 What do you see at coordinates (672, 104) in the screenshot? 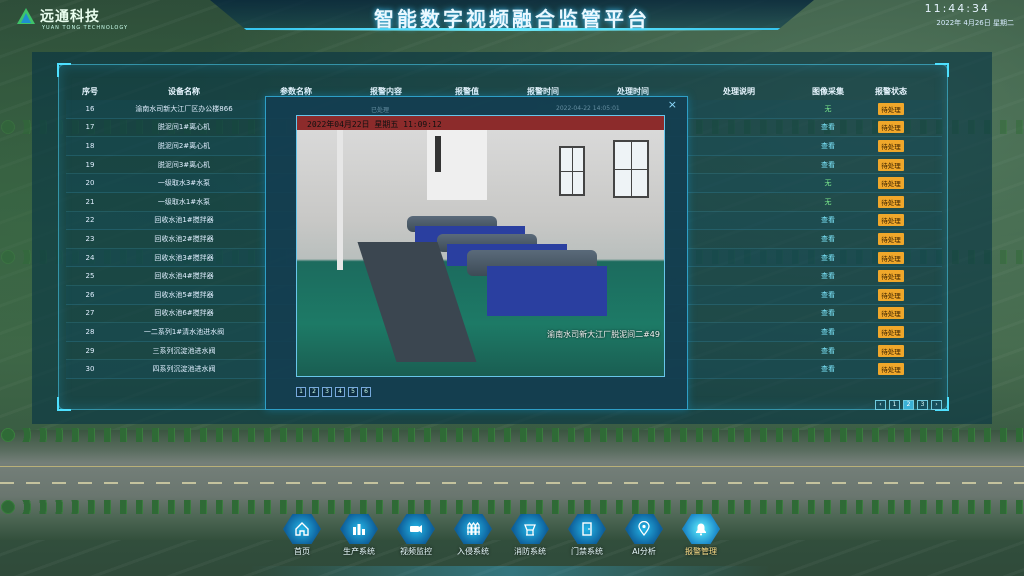
I see `close-icon: ×` at bounding box center [672, 104].